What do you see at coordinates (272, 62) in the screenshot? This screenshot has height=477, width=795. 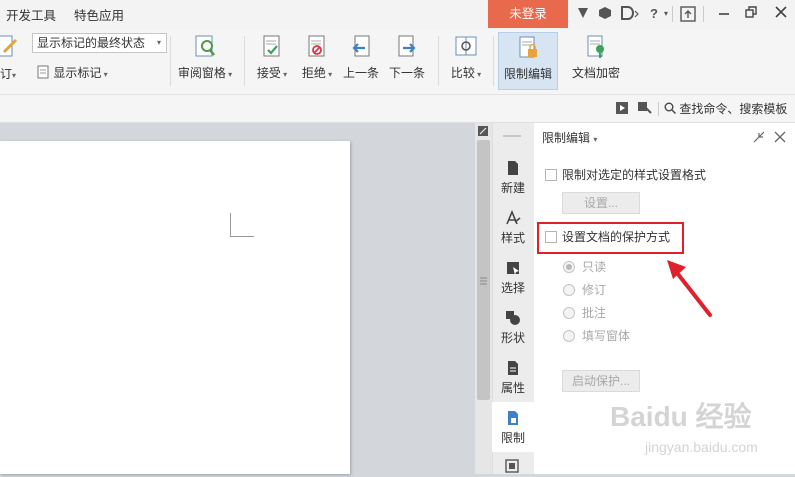 I see `accept-button: 接受 ▾` at bounding box center [272, 62].